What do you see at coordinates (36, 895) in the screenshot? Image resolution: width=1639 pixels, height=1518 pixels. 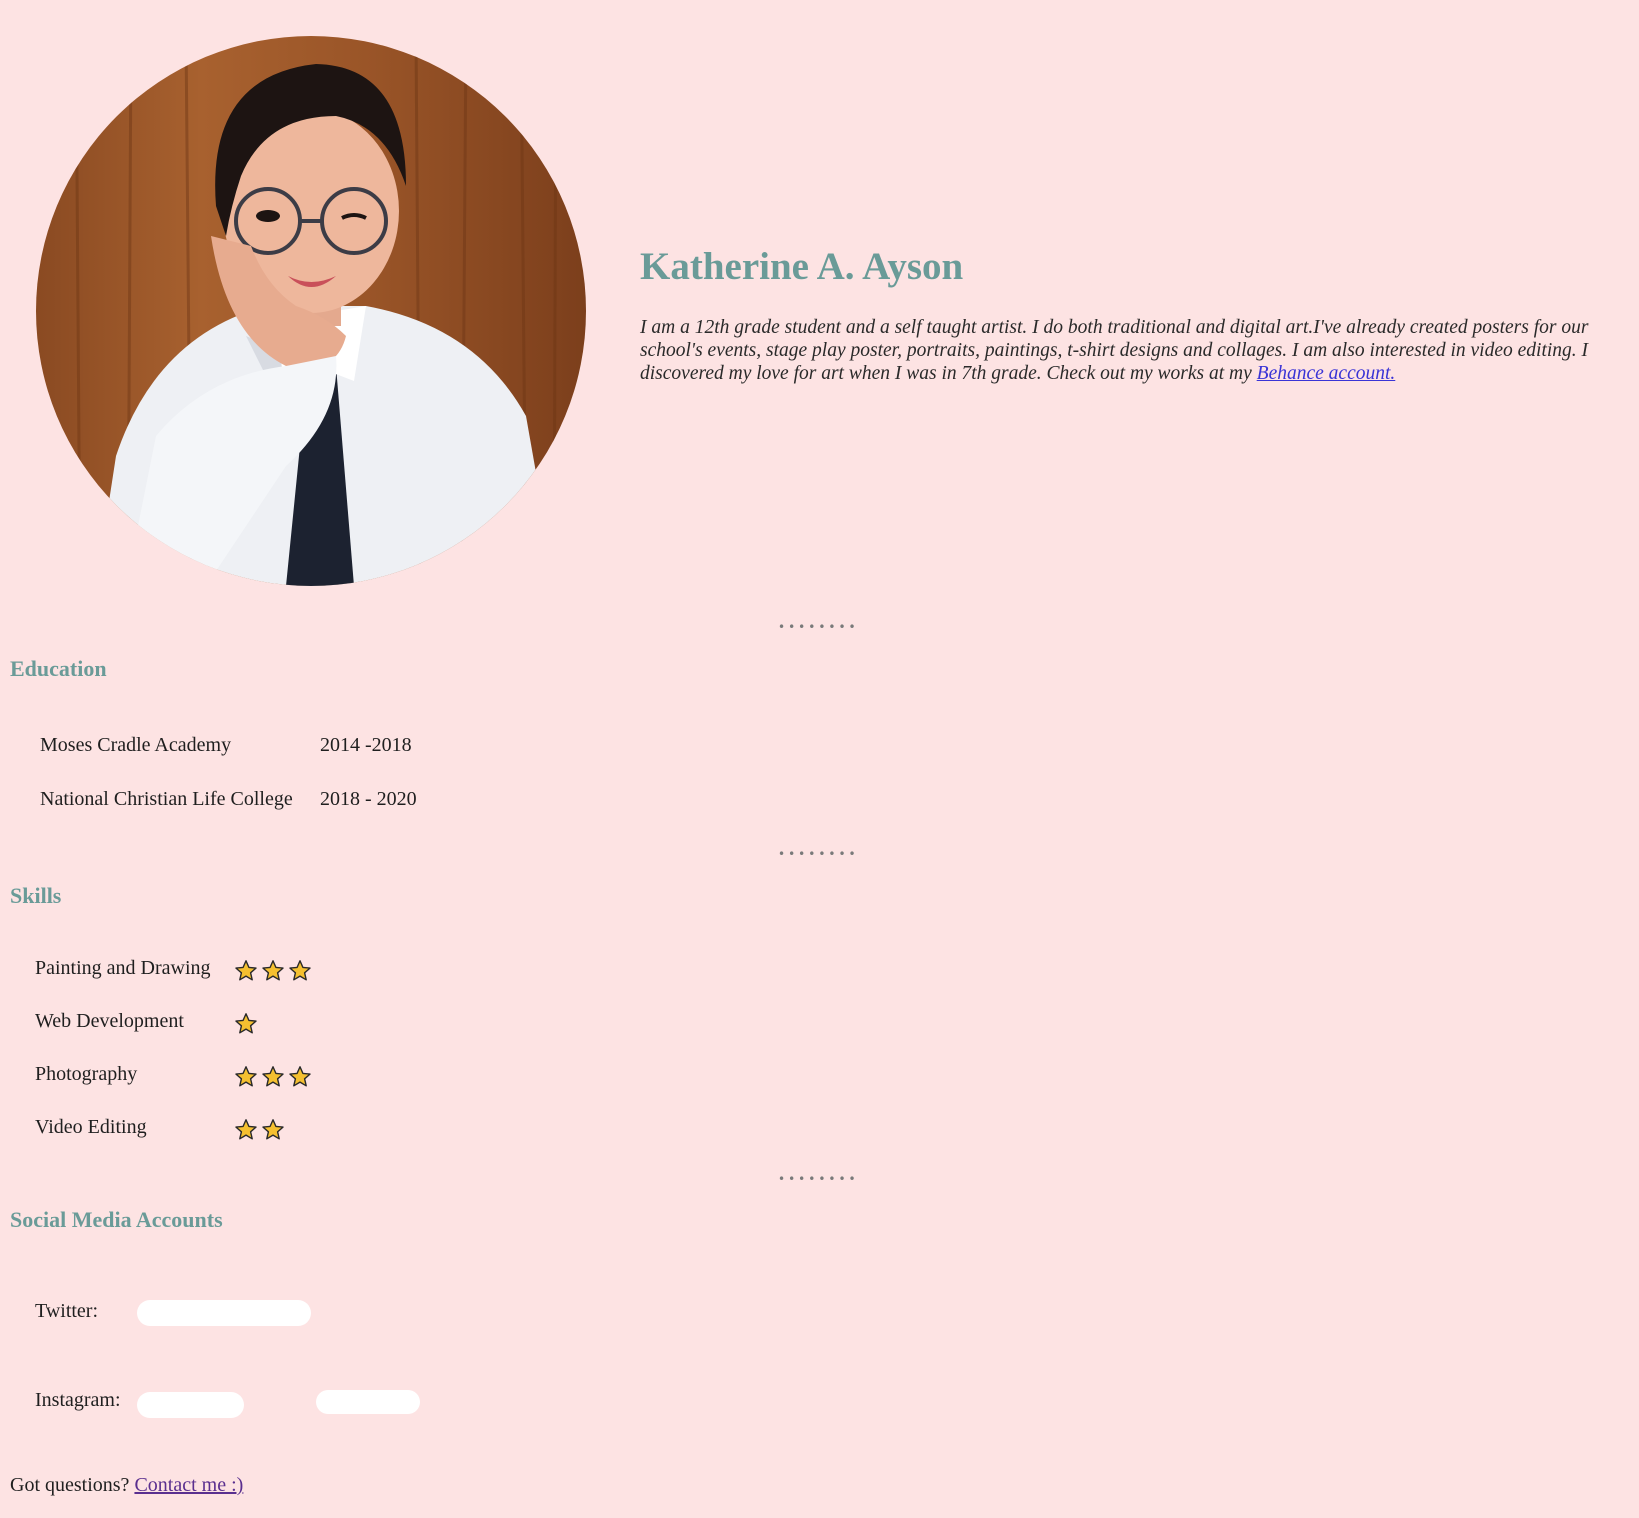 I see `skills-heading: Skills` at bounding box center [36, 895].